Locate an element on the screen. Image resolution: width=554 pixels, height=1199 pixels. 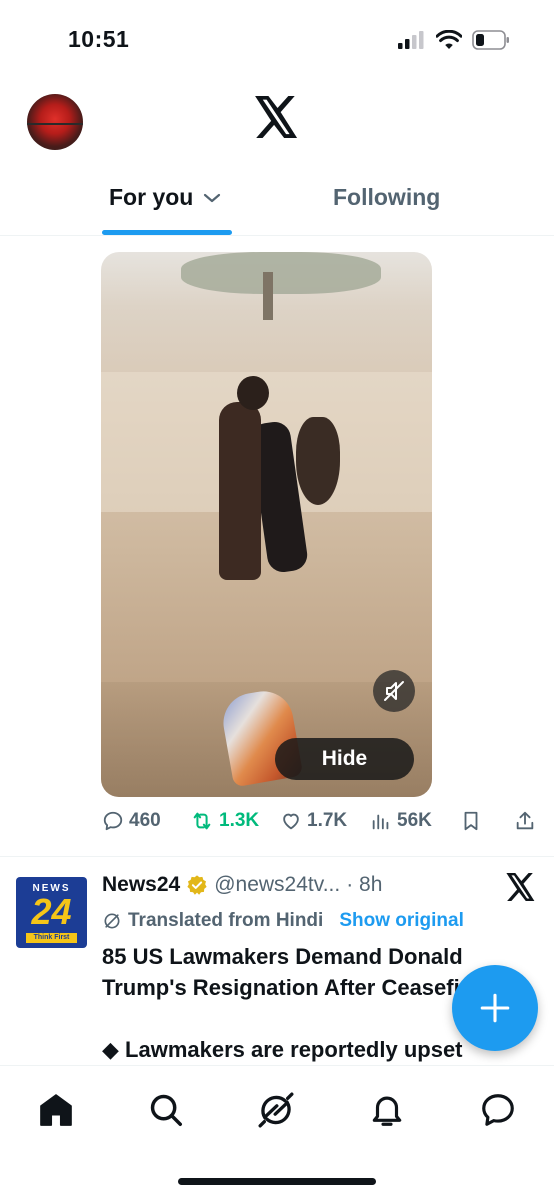
post-header: News24 @news24tv... · 8h is located at coordinates (242, 885).